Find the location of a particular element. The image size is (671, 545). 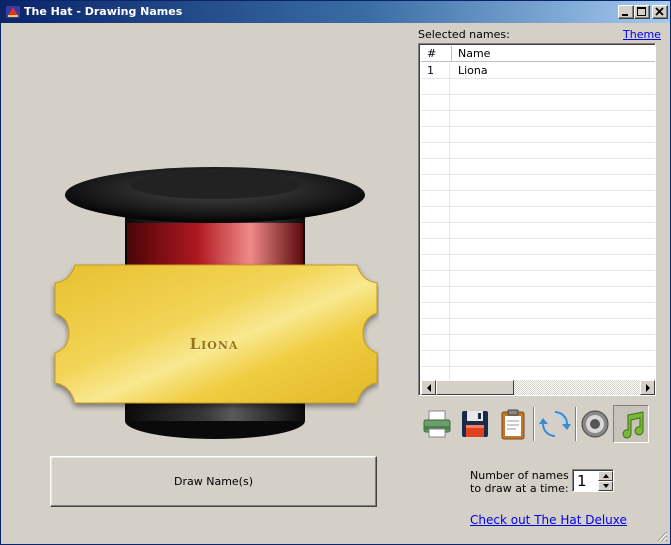

horizontal-scrollbar is located at coordinates (538, 387).